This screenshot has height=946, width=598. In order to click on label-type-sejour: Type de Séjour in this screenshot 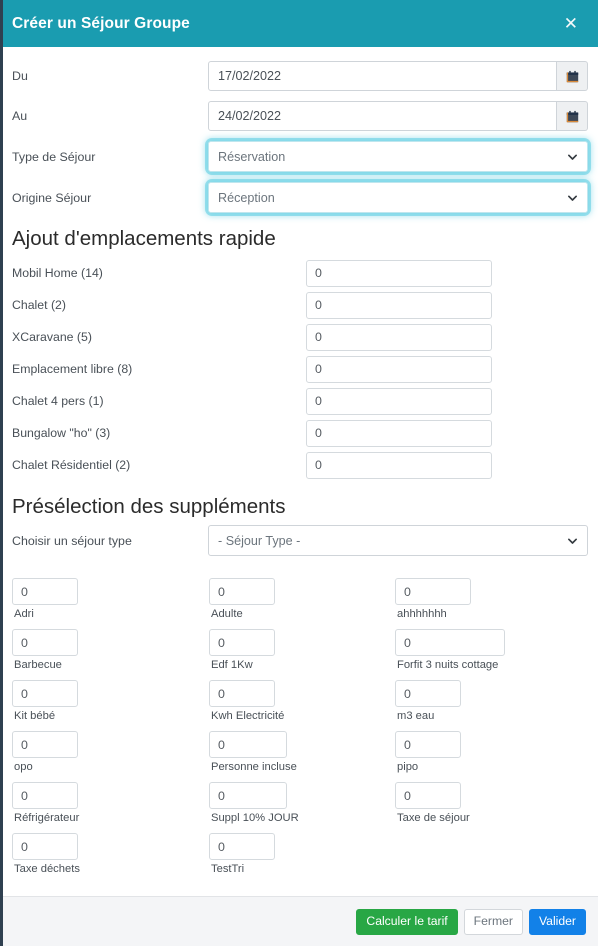, I will do `click(54, 156)`.